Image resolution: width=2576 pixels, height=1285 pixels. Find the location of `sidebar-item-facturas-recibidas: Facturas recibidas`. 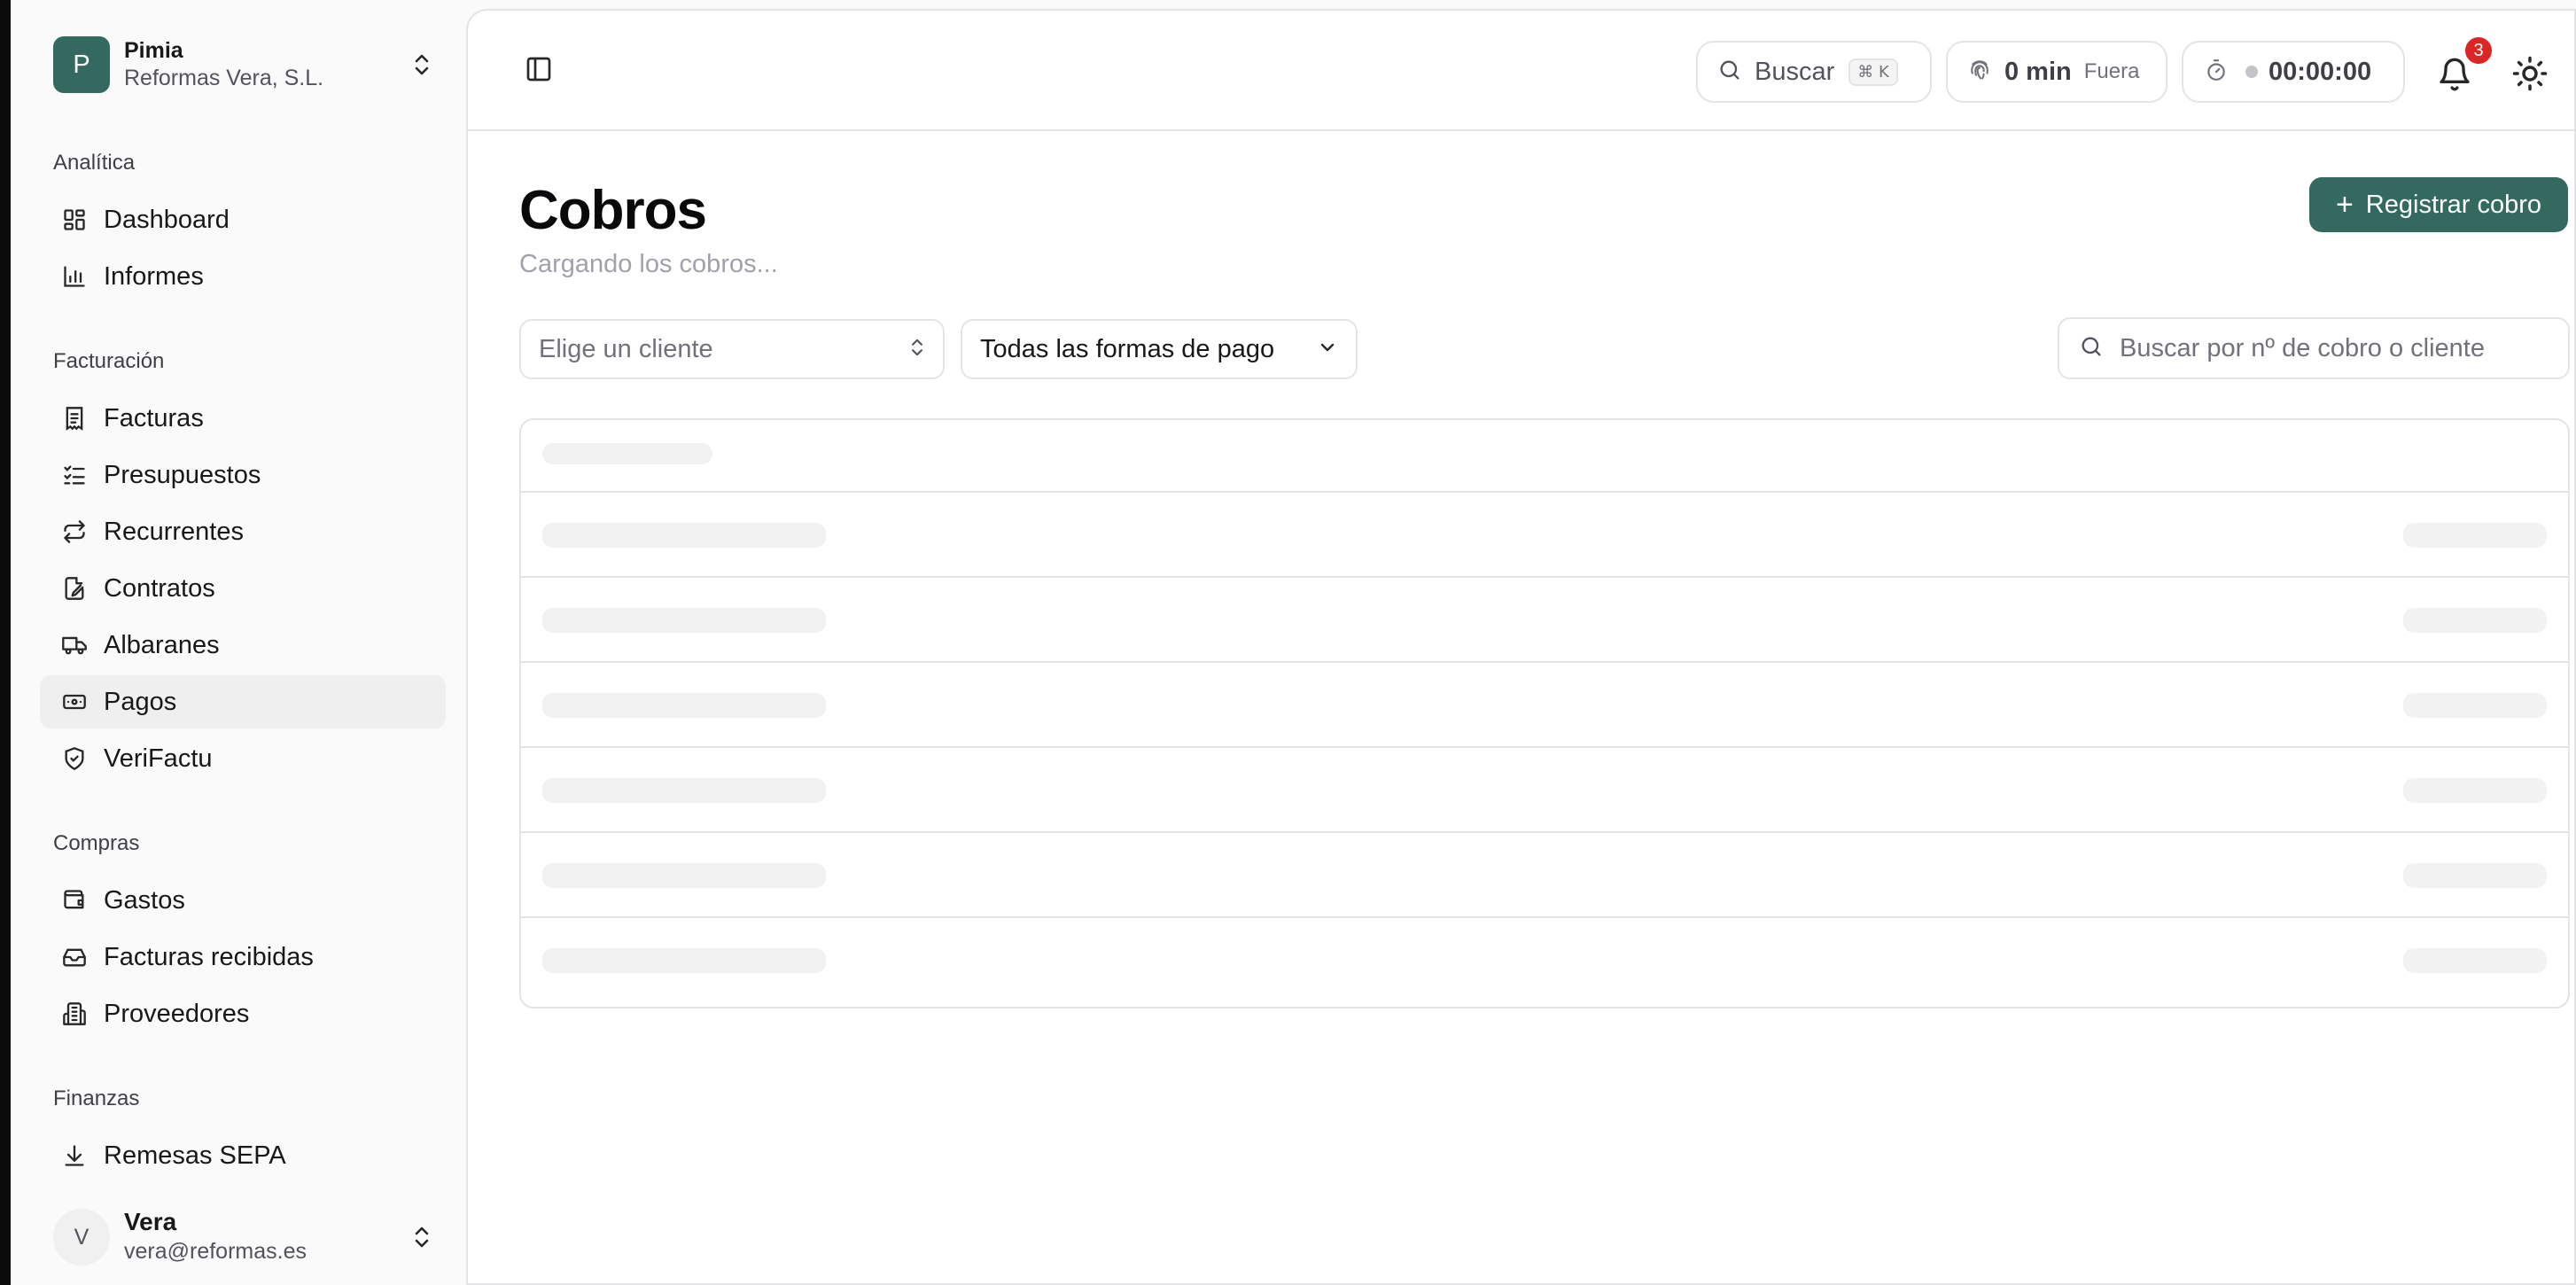

sidebar-item-facturas-recibidas: Facturas recibidas is located at coordinates (243, 957).